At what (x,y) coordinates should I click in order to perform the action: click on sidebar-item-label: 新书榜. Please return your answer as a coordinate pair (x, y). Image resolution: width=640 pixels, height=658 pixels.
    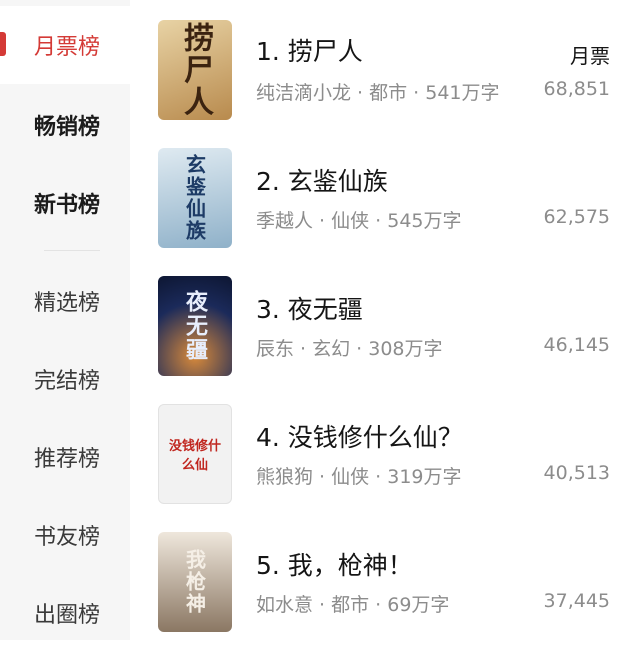
    Looking at the image, I should click on (67, 205).